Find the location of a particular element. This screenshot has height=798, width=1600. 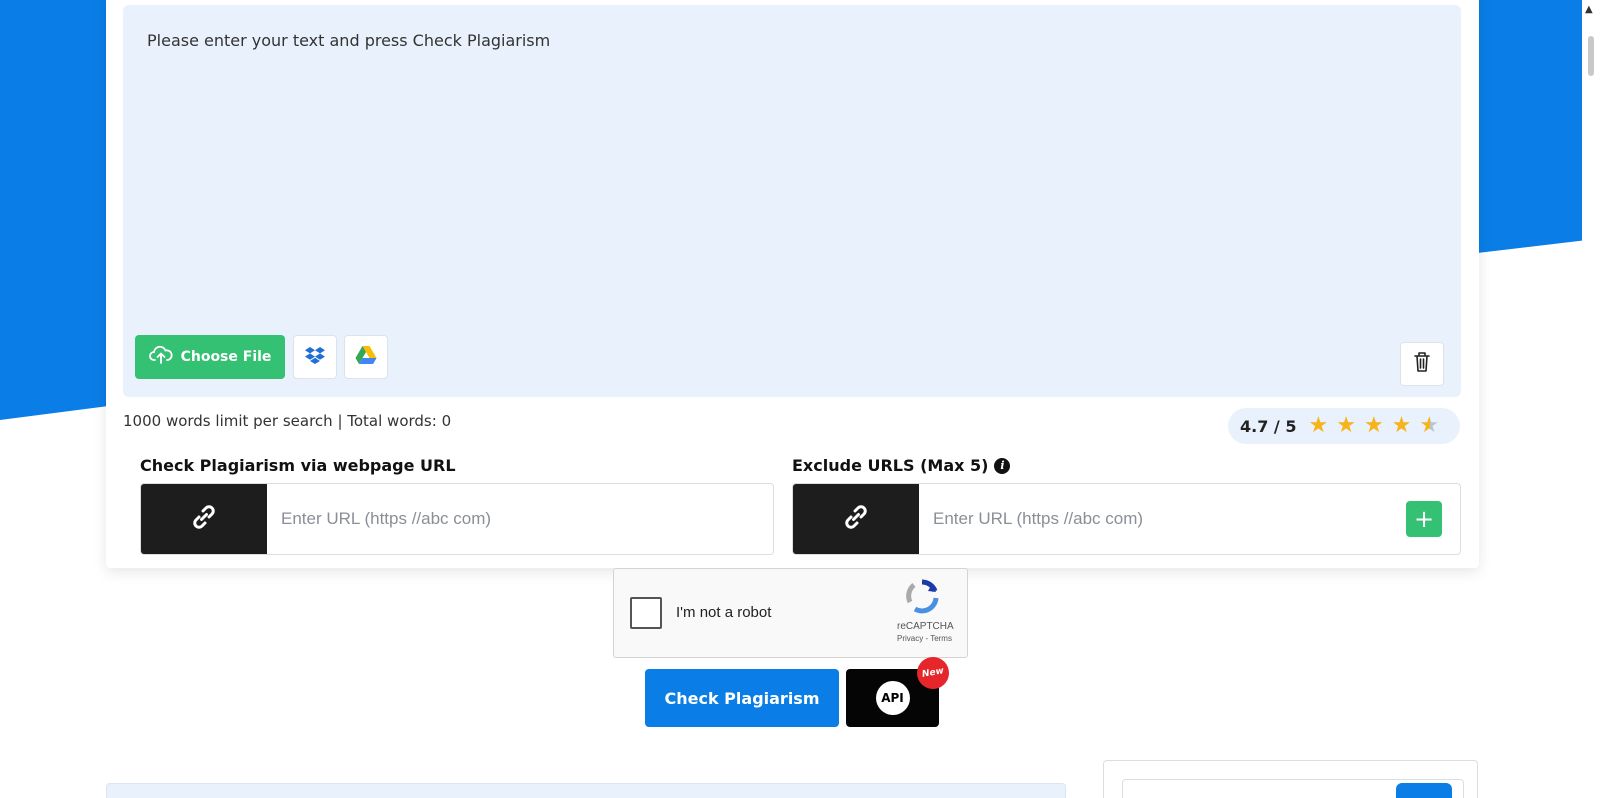

dropbox-icon is located at coordinates (315, 357).